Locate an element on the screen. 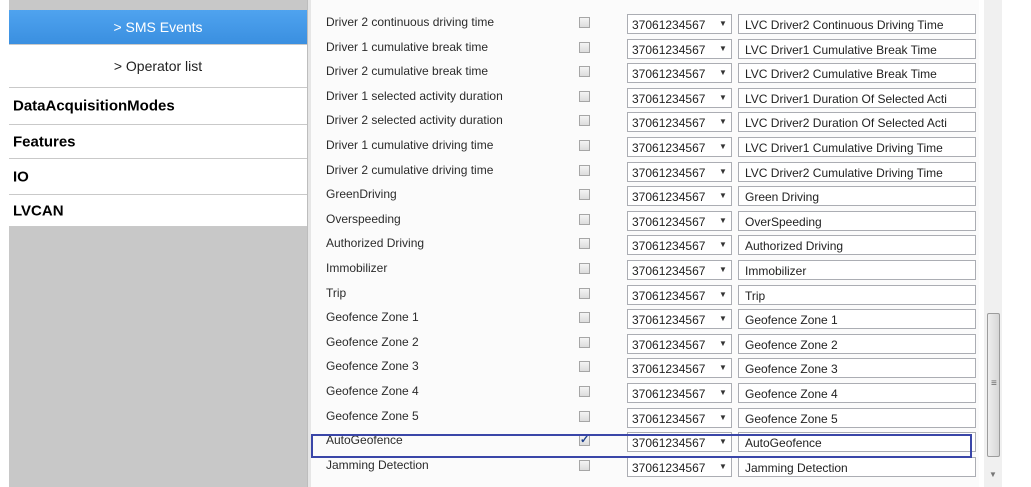 The width and height of the screenshot is (1031, 487). sms-text-field: OverSpeeding is located at coordinates (857, 221).